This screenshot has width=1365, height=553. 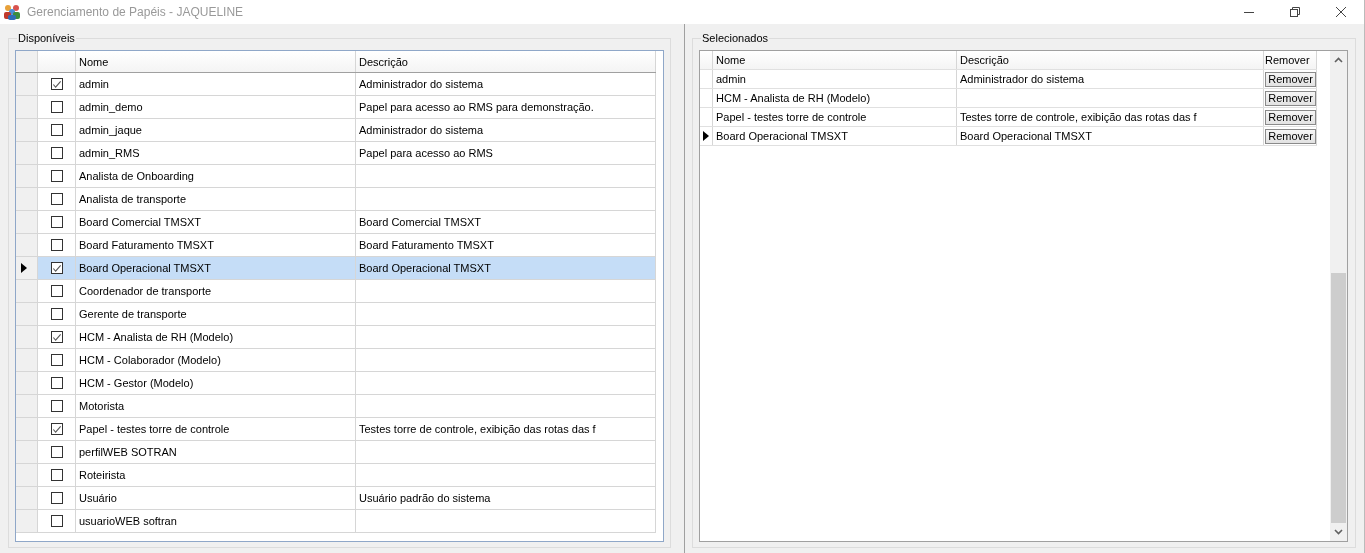 I want to click on table-cell: HCM - Gestor (Modelo), so click(x=216, y=383).